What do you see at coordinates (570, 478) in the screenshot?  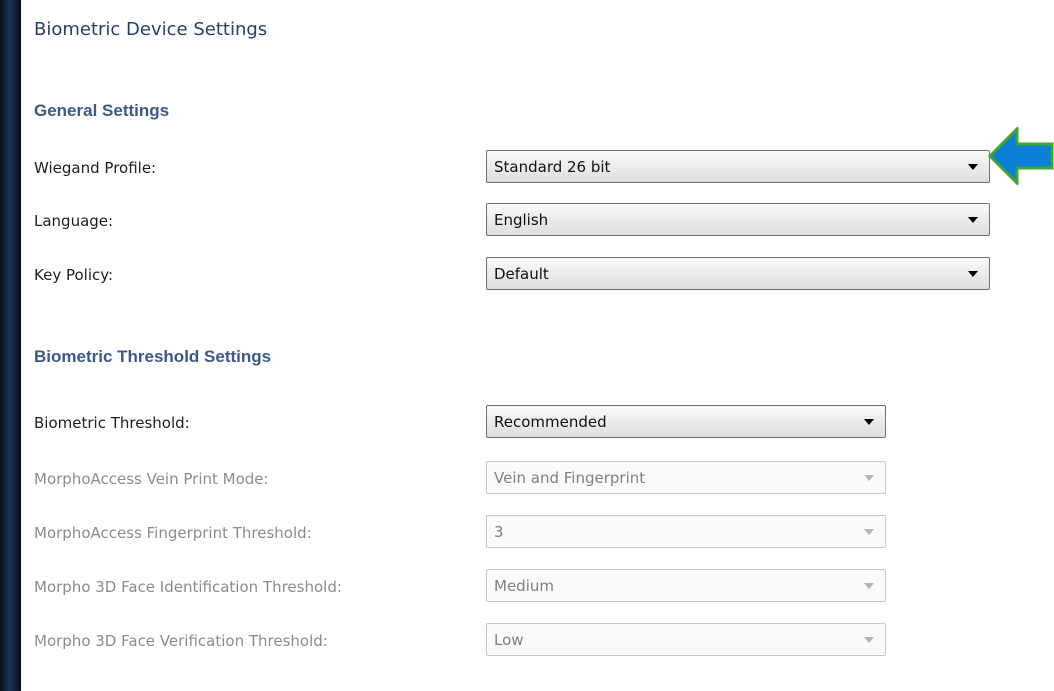 I see `vein-print-mode-value: Vein and Fingerprint` at bounding box center [570, 478].